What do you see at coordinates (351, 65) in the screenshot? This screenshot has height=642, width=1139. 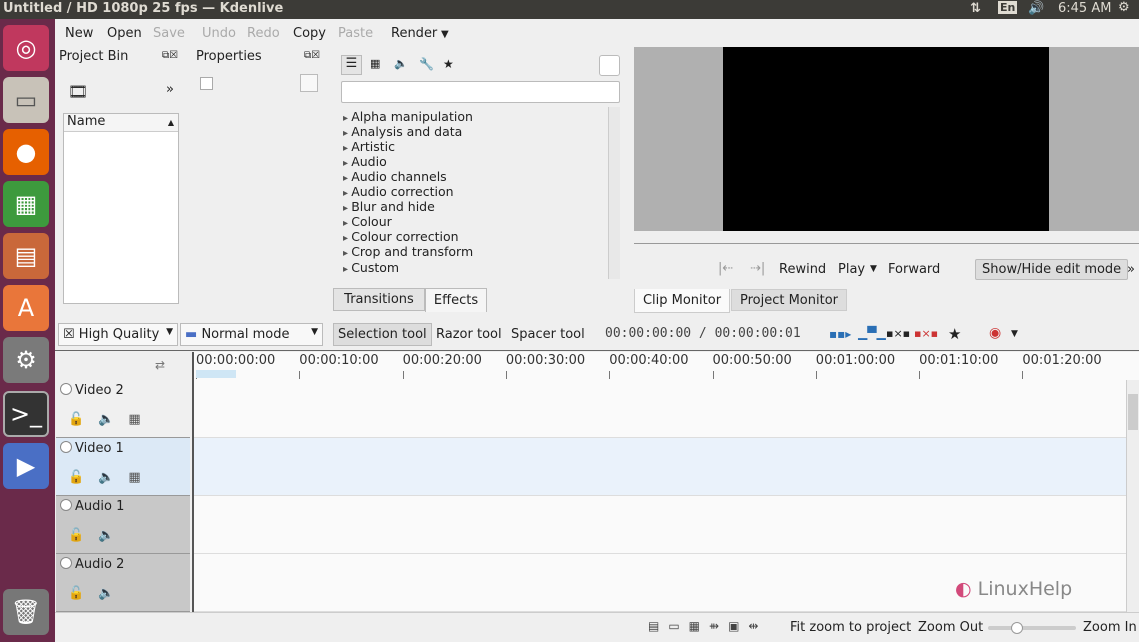 I see `list-view-icon: ☰` at bounding box center [351, 65].